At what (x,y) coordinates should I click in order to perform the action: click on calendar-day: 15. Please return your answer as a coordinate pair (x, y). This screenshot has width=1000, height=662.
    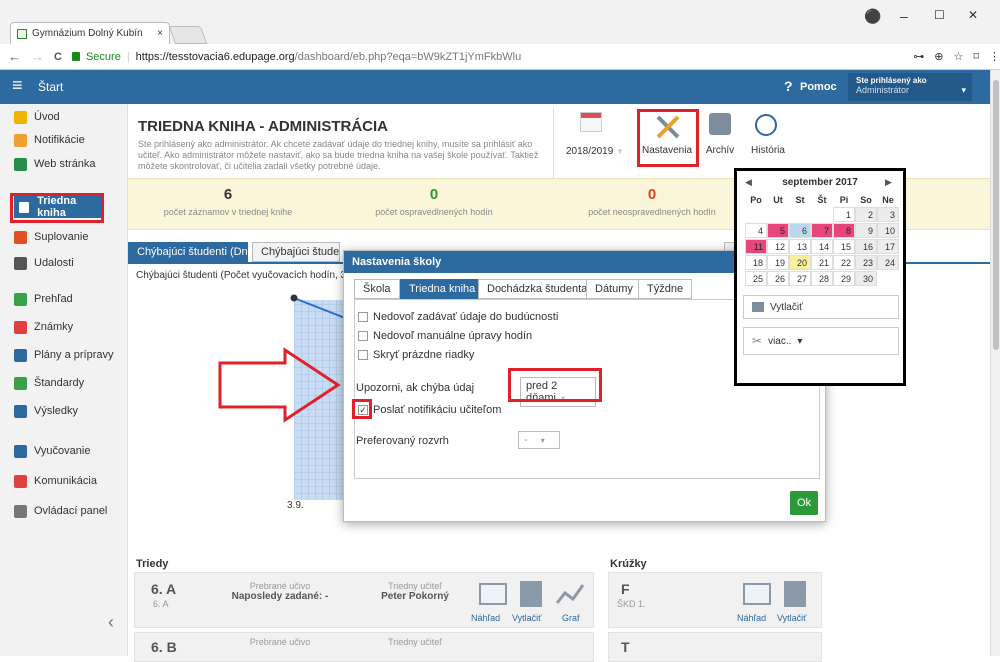
    Looking at the image, I should click on (844, 246).